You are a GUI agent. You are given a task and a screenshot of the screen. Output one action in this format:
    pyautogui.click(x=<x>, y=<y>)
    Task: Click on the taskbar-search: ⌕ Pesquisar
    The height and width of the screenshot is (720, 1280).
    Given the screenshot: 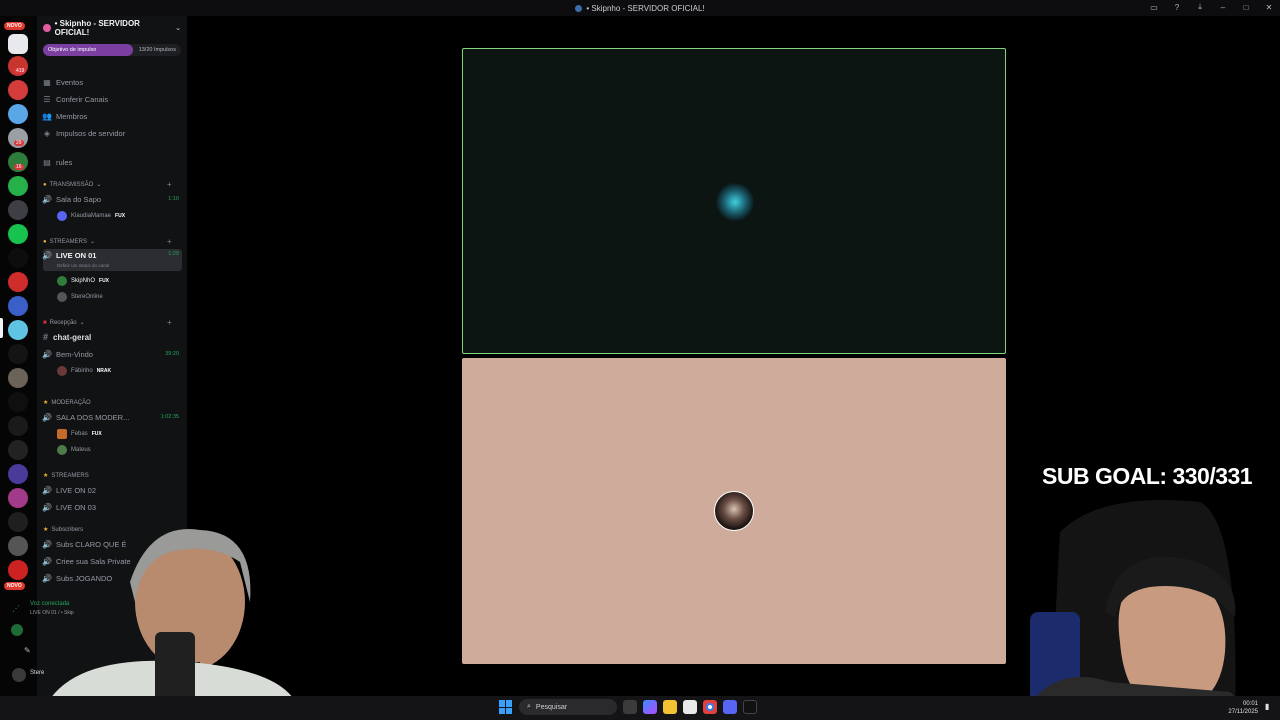 What is the action you would take?
    pyautogui.click(x=568, y=707)
    